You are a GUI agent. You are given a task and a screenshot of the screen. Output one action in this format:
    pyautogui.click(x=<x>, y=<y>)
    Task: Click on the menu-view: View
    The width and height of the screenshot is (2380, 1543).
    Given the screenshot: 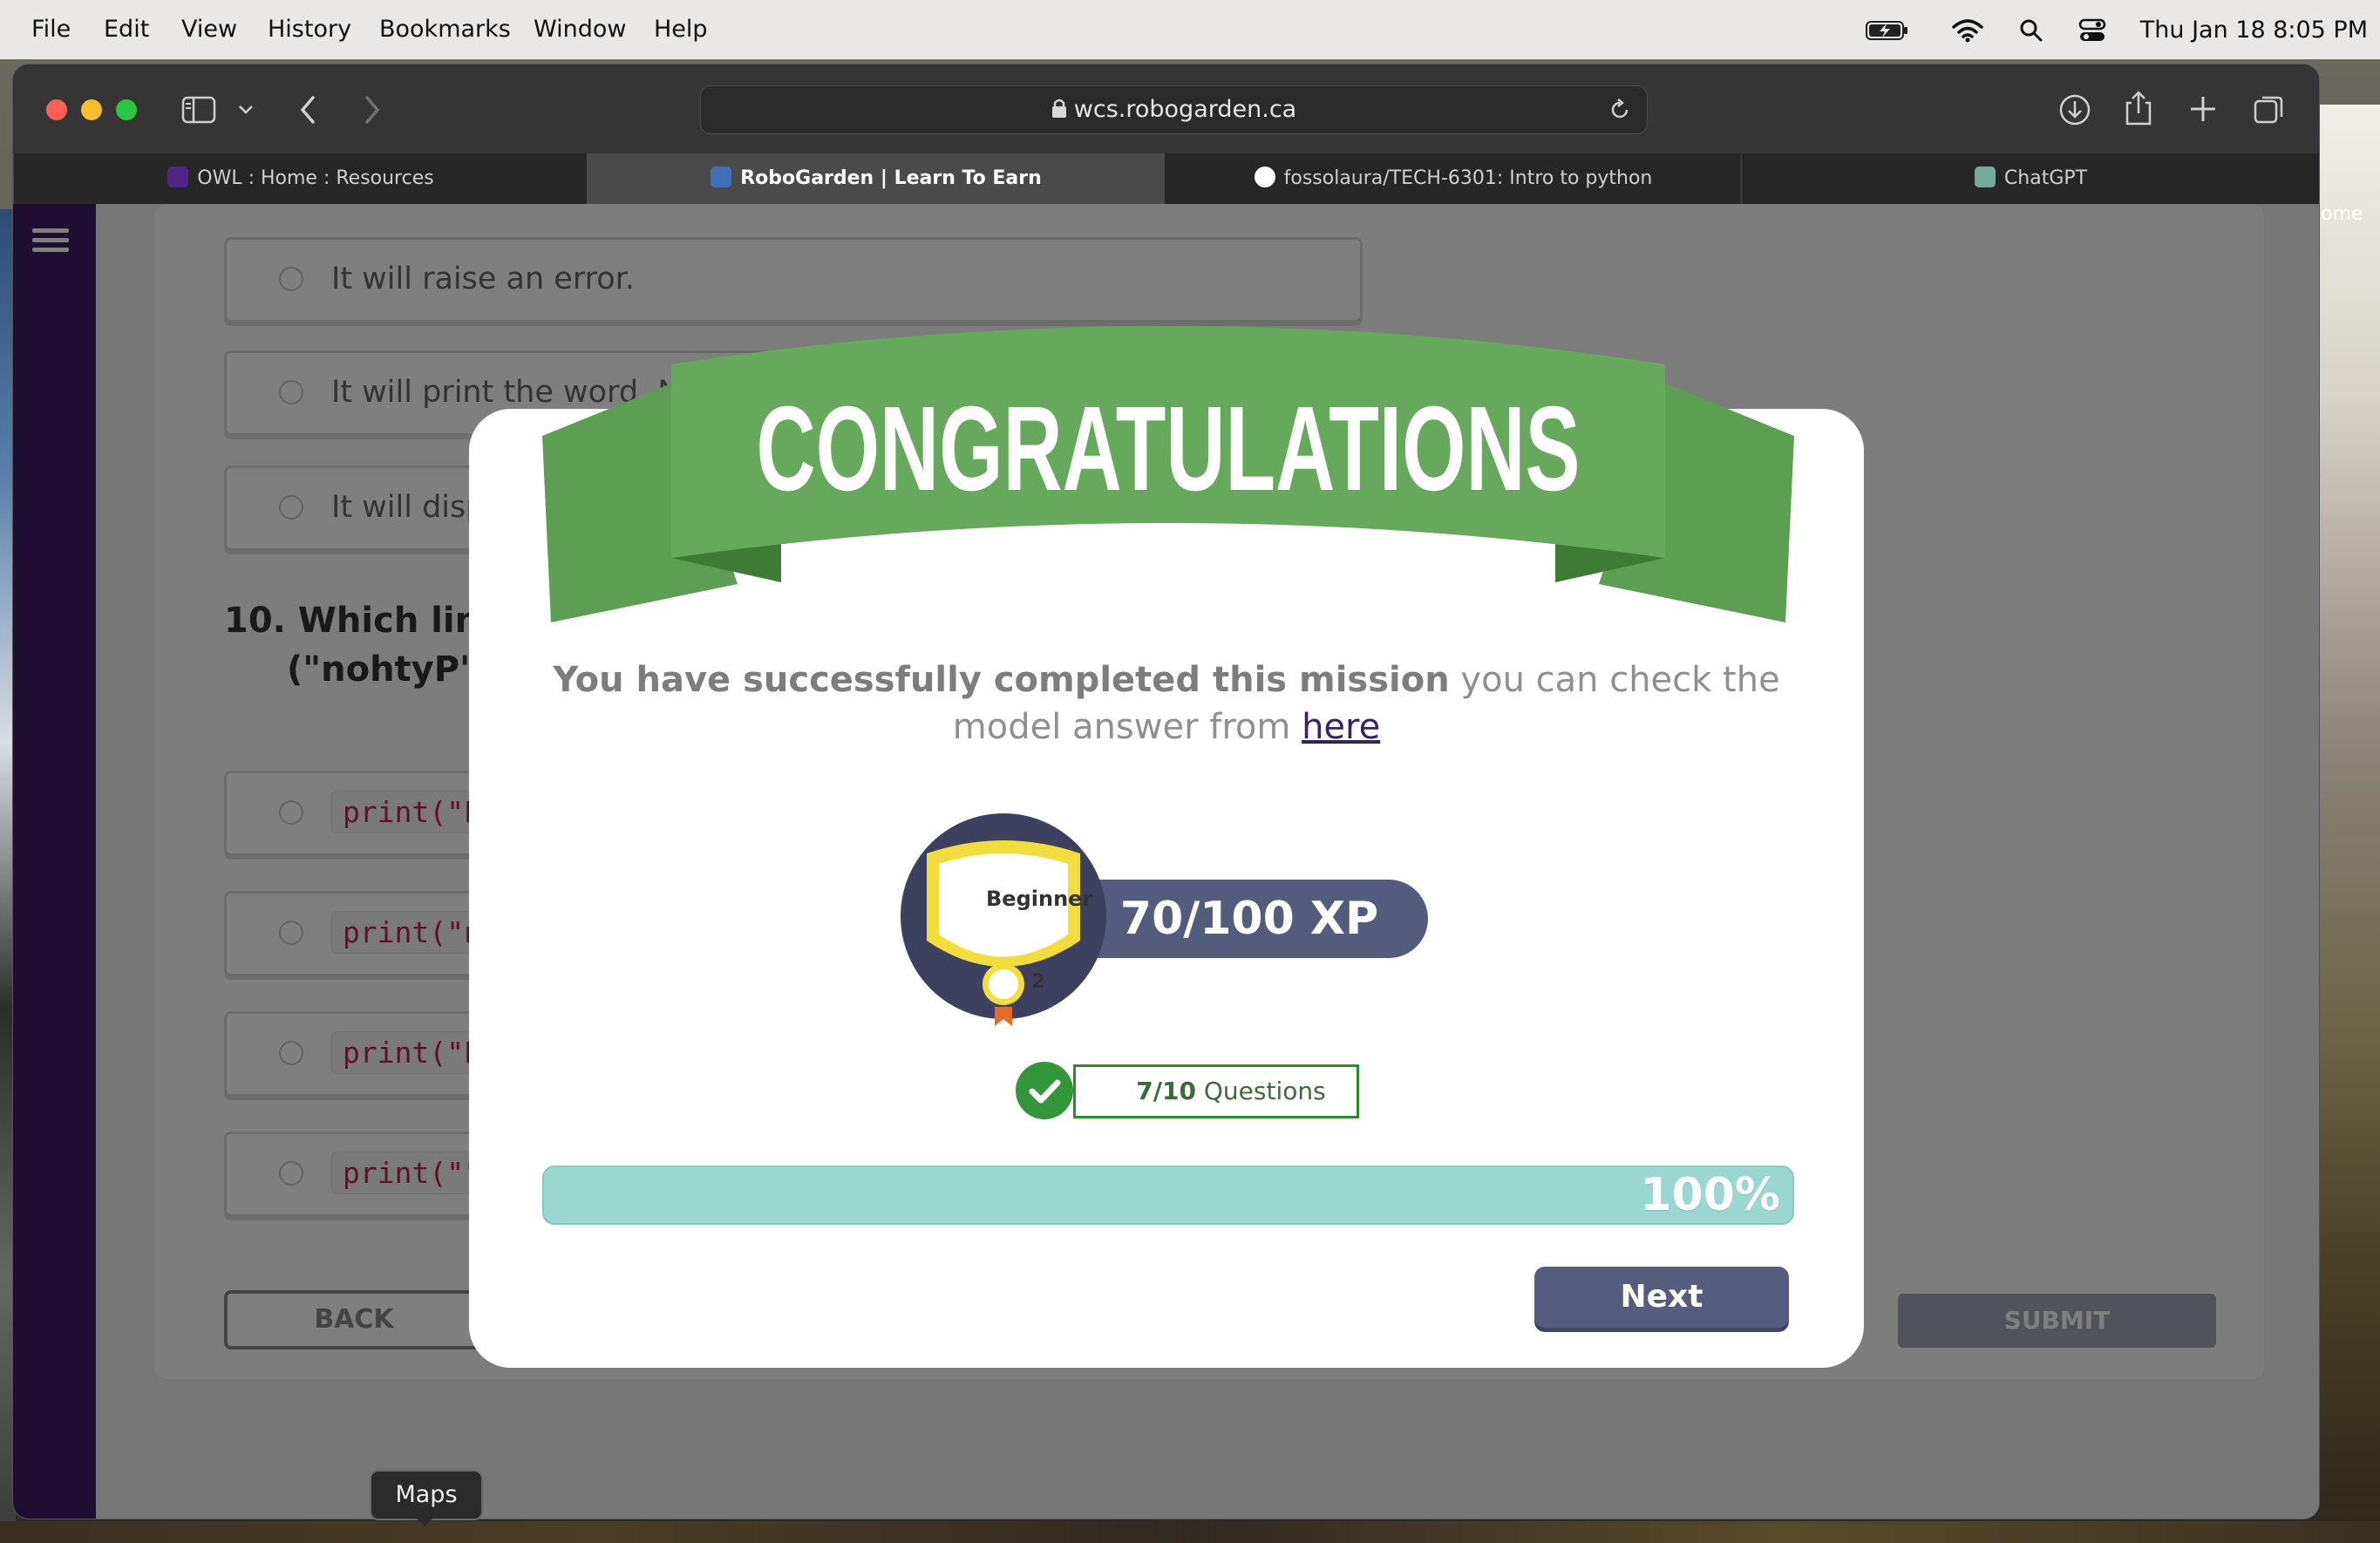 What is the action you would take?
    pyautogui.click(x=209, y=29)
    